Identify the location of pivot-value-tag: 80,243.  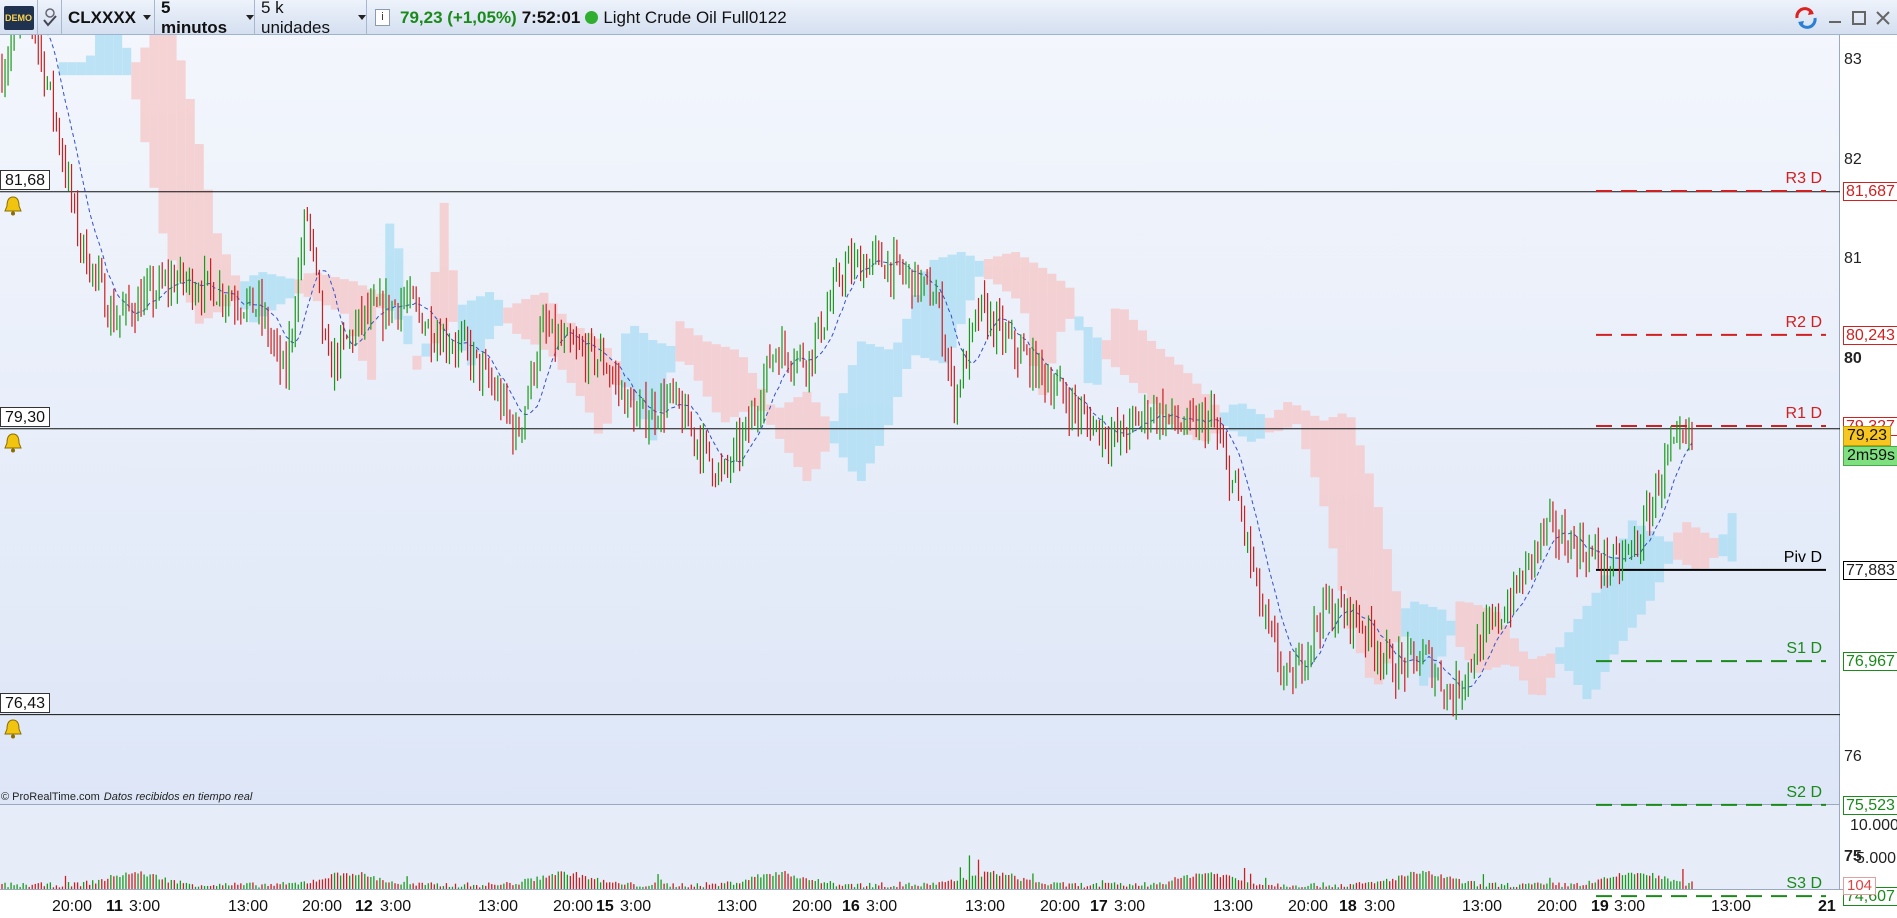
(1870, 335).